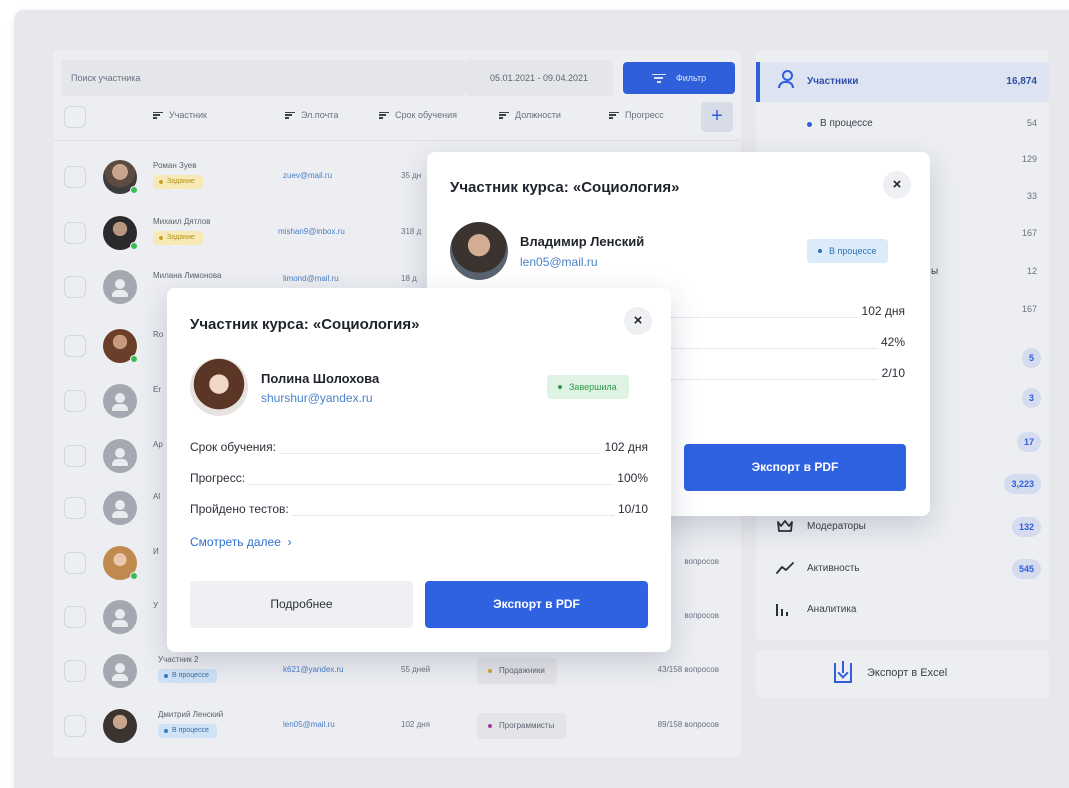 The width and height of the screenshot is (1069, 788). What do you see at coordinates (415, 724) in the screenshot?
I see `study-duration: 102 дня` at bounding box center [415, 724].